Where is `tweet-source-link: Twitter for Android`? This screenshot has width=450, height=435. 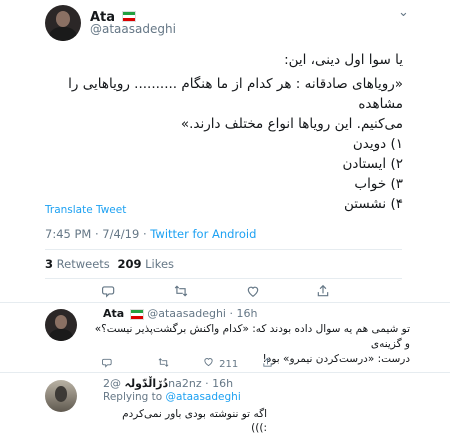
tweet-source-link: Twitter for Android is located at coordinates (203, 234).